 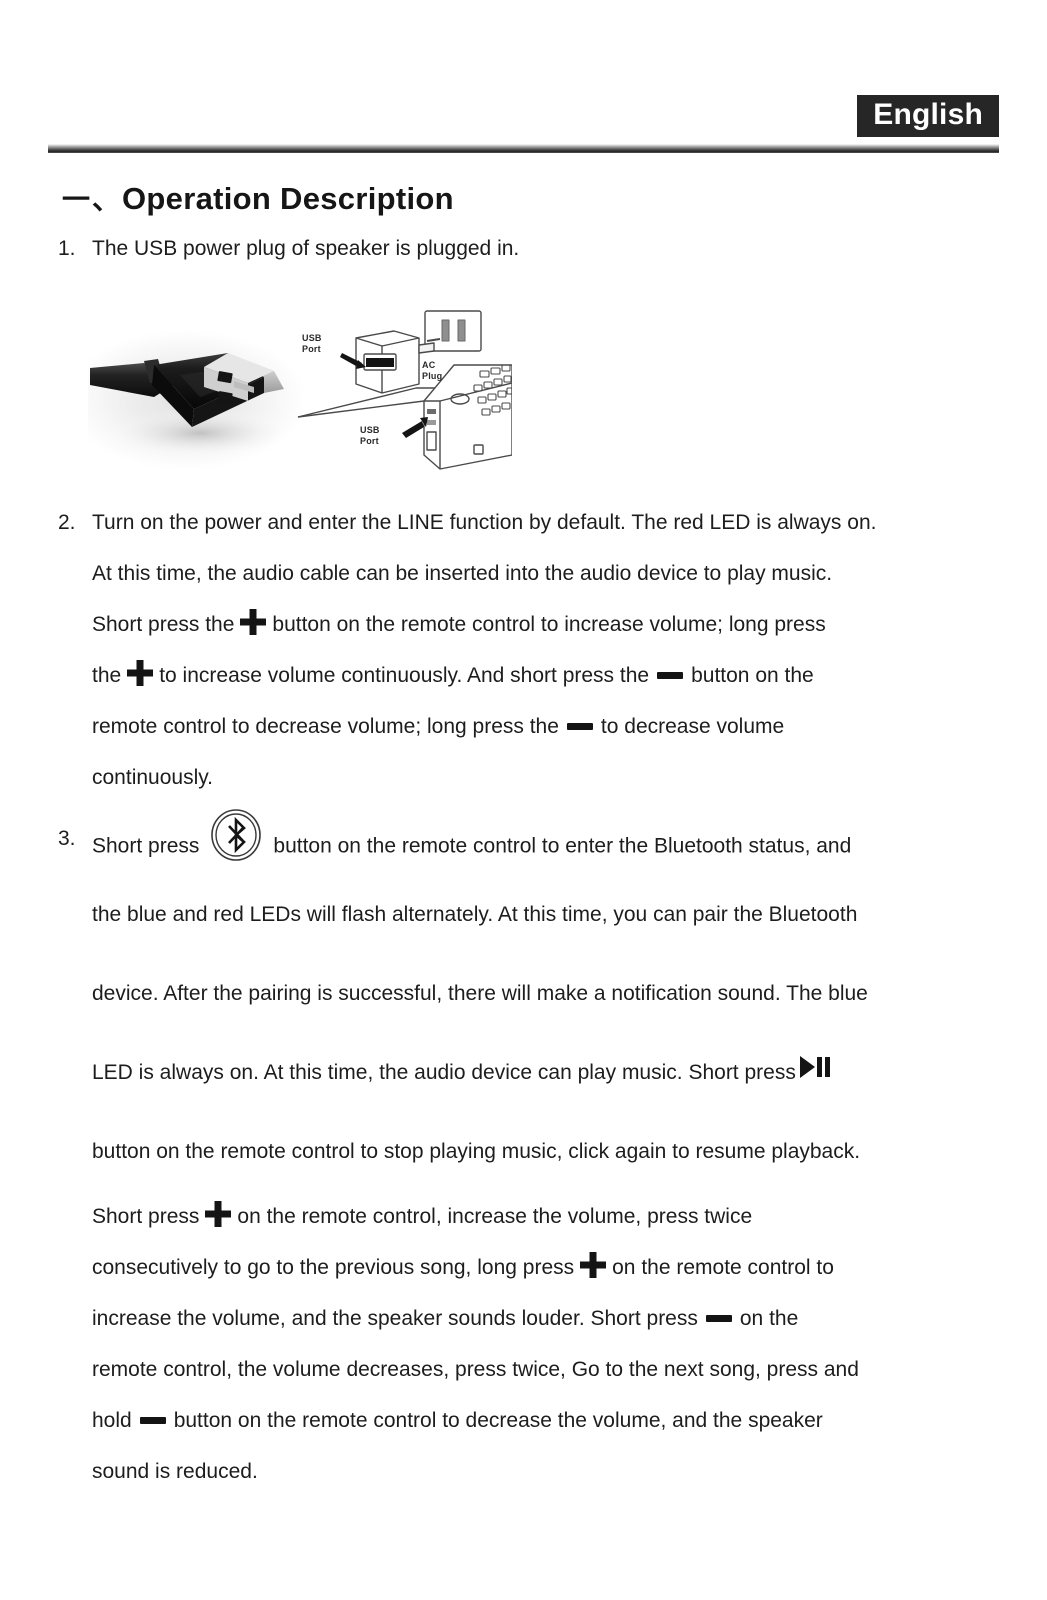 What do you see at coordinates (153, 777) in the screenshot?
I see `item2-line6: continuously.` at bounding box center [153, 777].